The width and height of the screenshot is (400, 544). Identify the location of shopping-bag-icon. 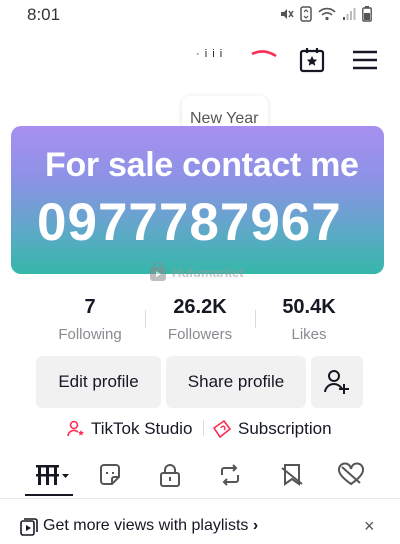
(158, 271).